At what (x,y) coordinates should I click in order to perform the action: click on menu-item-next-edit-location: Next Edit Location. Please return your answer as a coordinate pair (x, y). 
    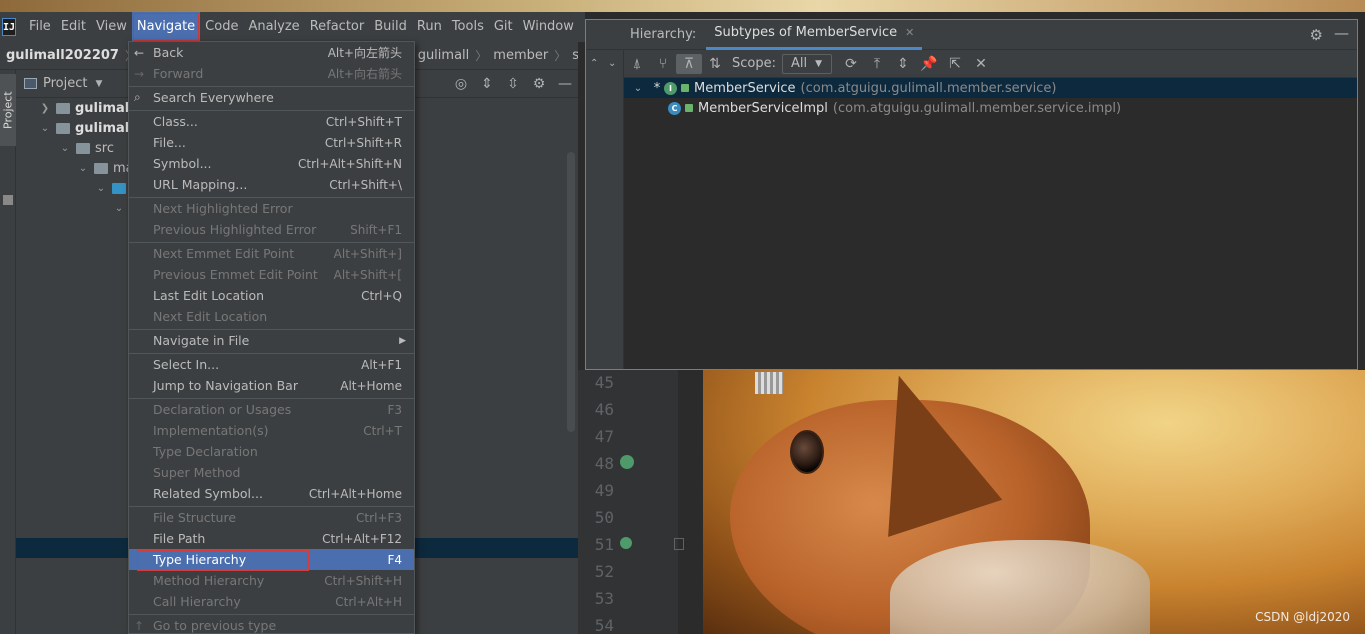
    Looking at the image, I should click on (271, 316).